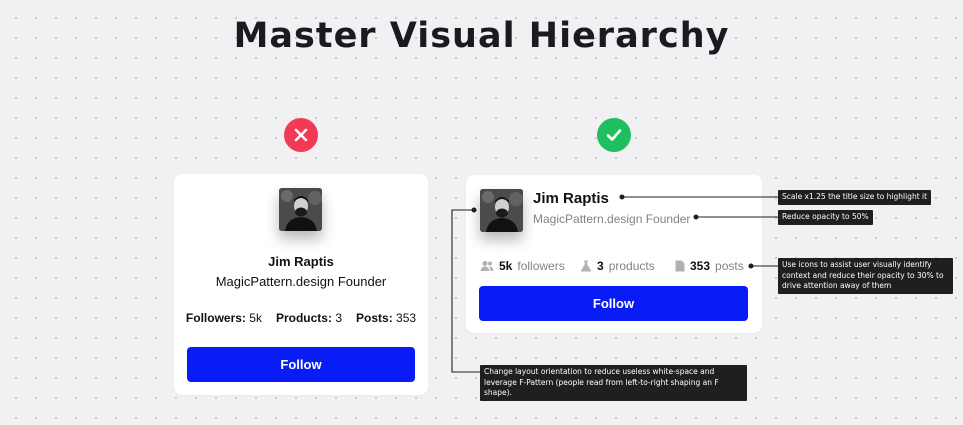 This screenshot has width=963, height=425. What do you see at coordinates (729, 266) in the screenshot?
I see `stat-label: posts` at bounding box center [729, 266].